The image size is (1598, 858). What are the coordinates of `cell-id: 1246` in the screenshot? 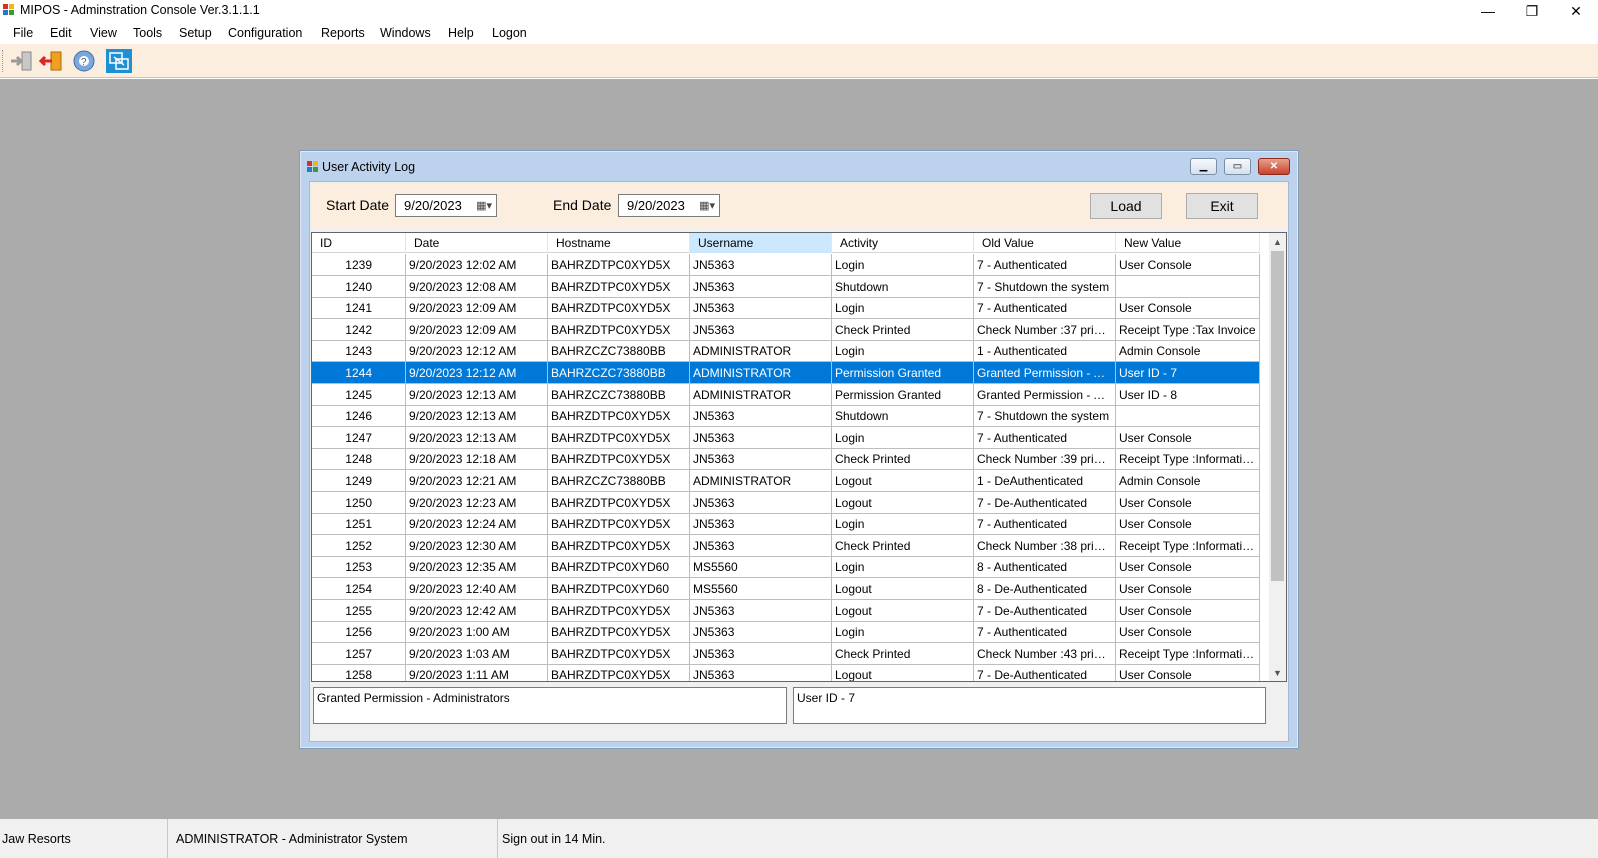 It's located at (359, 416).